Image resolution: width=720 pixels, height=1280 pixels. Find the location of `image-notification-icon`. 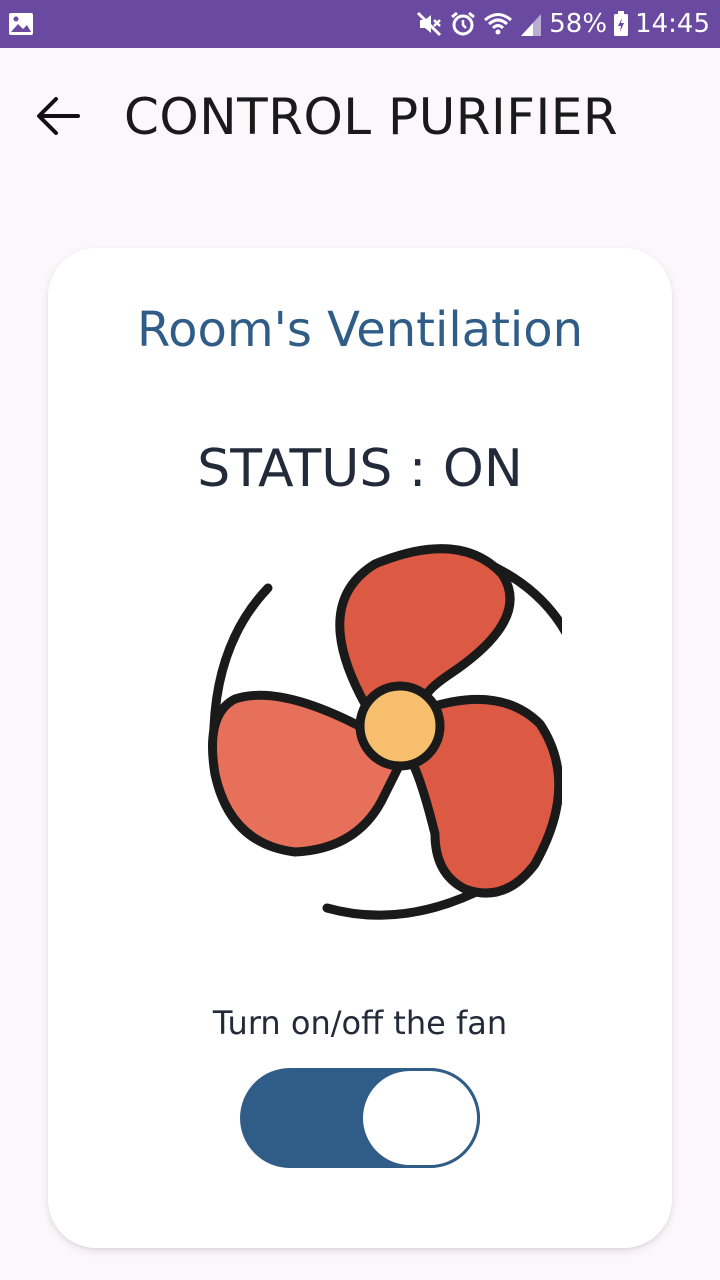

image-notification-icon is located at coordinates (21, 24).